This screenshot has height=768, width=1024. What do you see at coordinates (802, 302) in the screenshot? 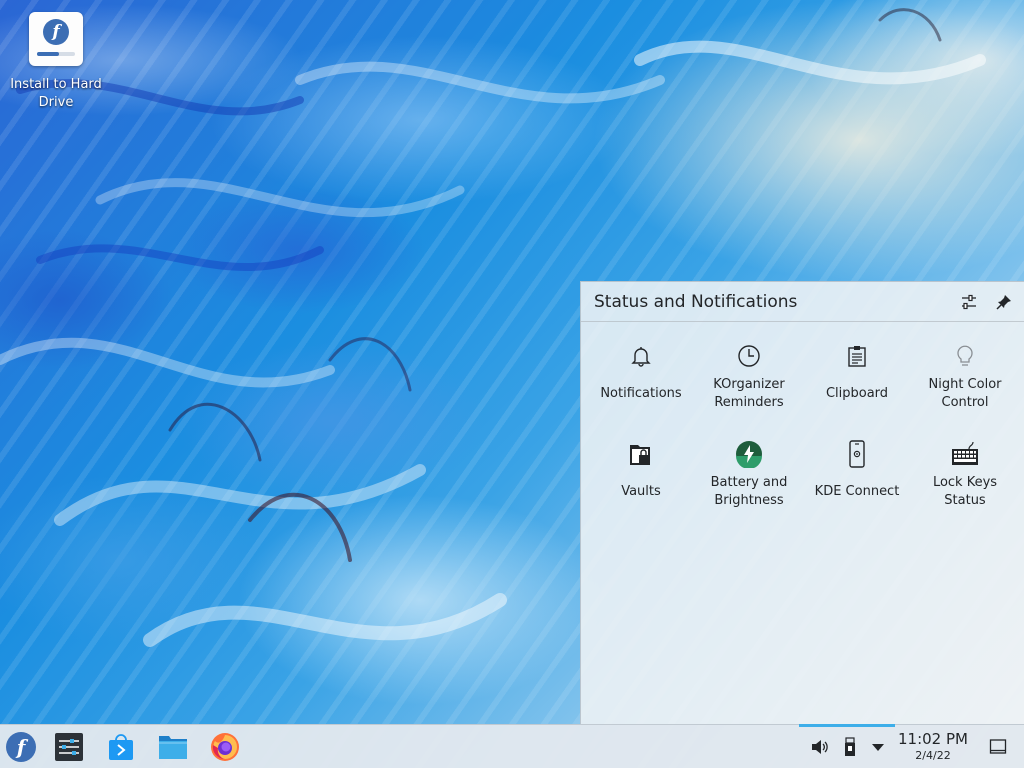
I see `popup-header: Status and Notifications` at bounding box center [802, 302].